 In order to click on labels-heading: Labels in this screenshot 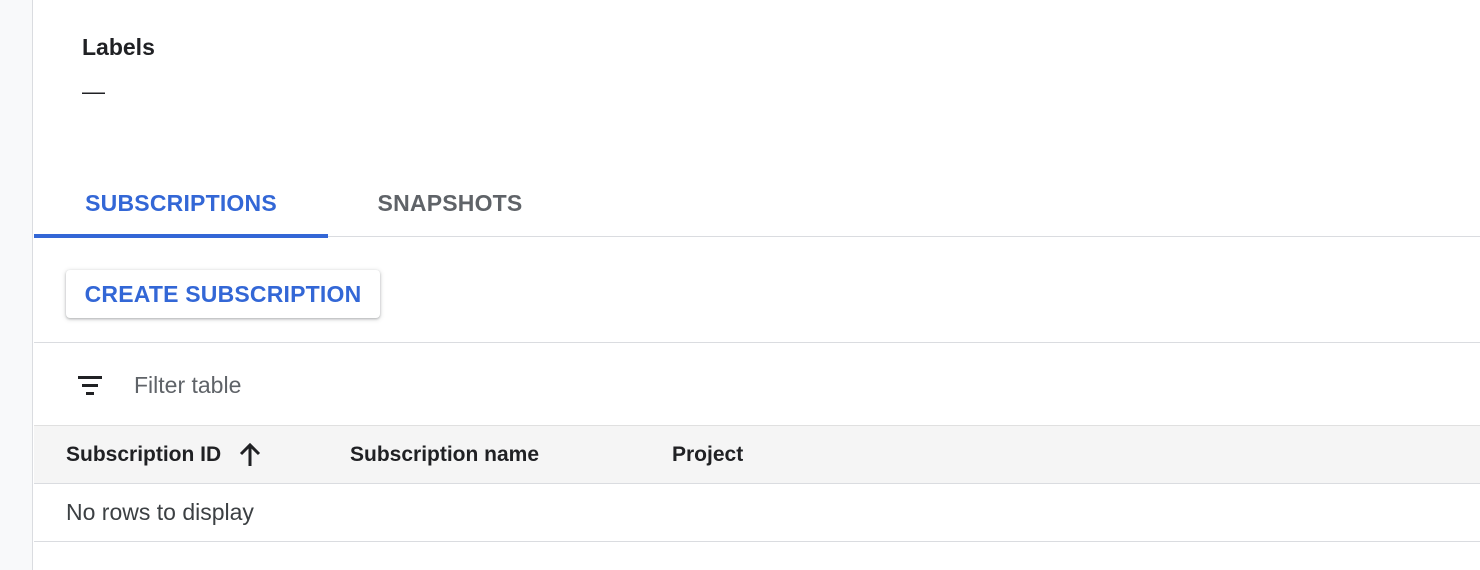, I will do `click(118, 47)`.